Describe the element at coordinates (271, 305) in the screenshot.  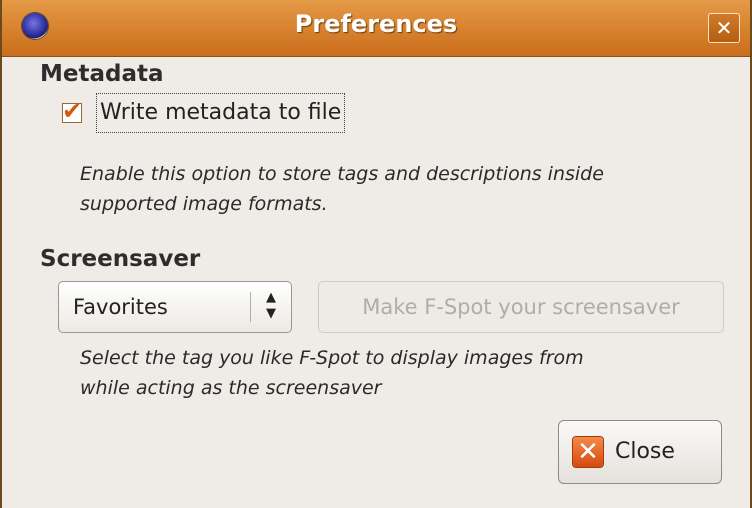
I see `updown-arrows-icon: ▲ ▼` at that location.